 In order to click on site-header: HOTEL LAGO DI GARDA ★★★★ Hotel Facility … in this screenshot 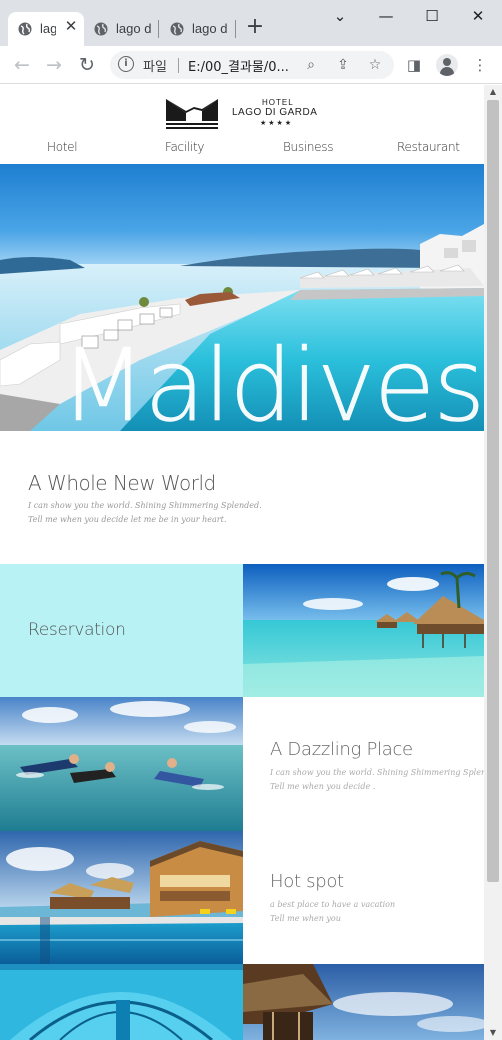, I will do `click(242, 124)`.